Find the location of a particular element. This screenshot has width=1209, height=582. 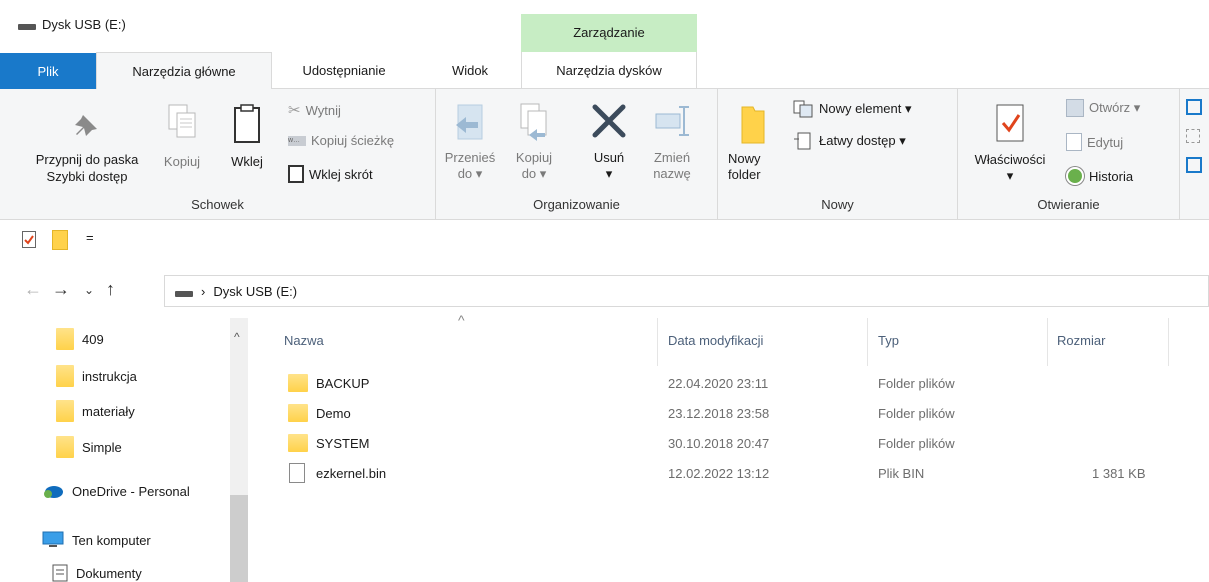

new-item-button: Nowy element ▾ is located at coordinates (852, 109).